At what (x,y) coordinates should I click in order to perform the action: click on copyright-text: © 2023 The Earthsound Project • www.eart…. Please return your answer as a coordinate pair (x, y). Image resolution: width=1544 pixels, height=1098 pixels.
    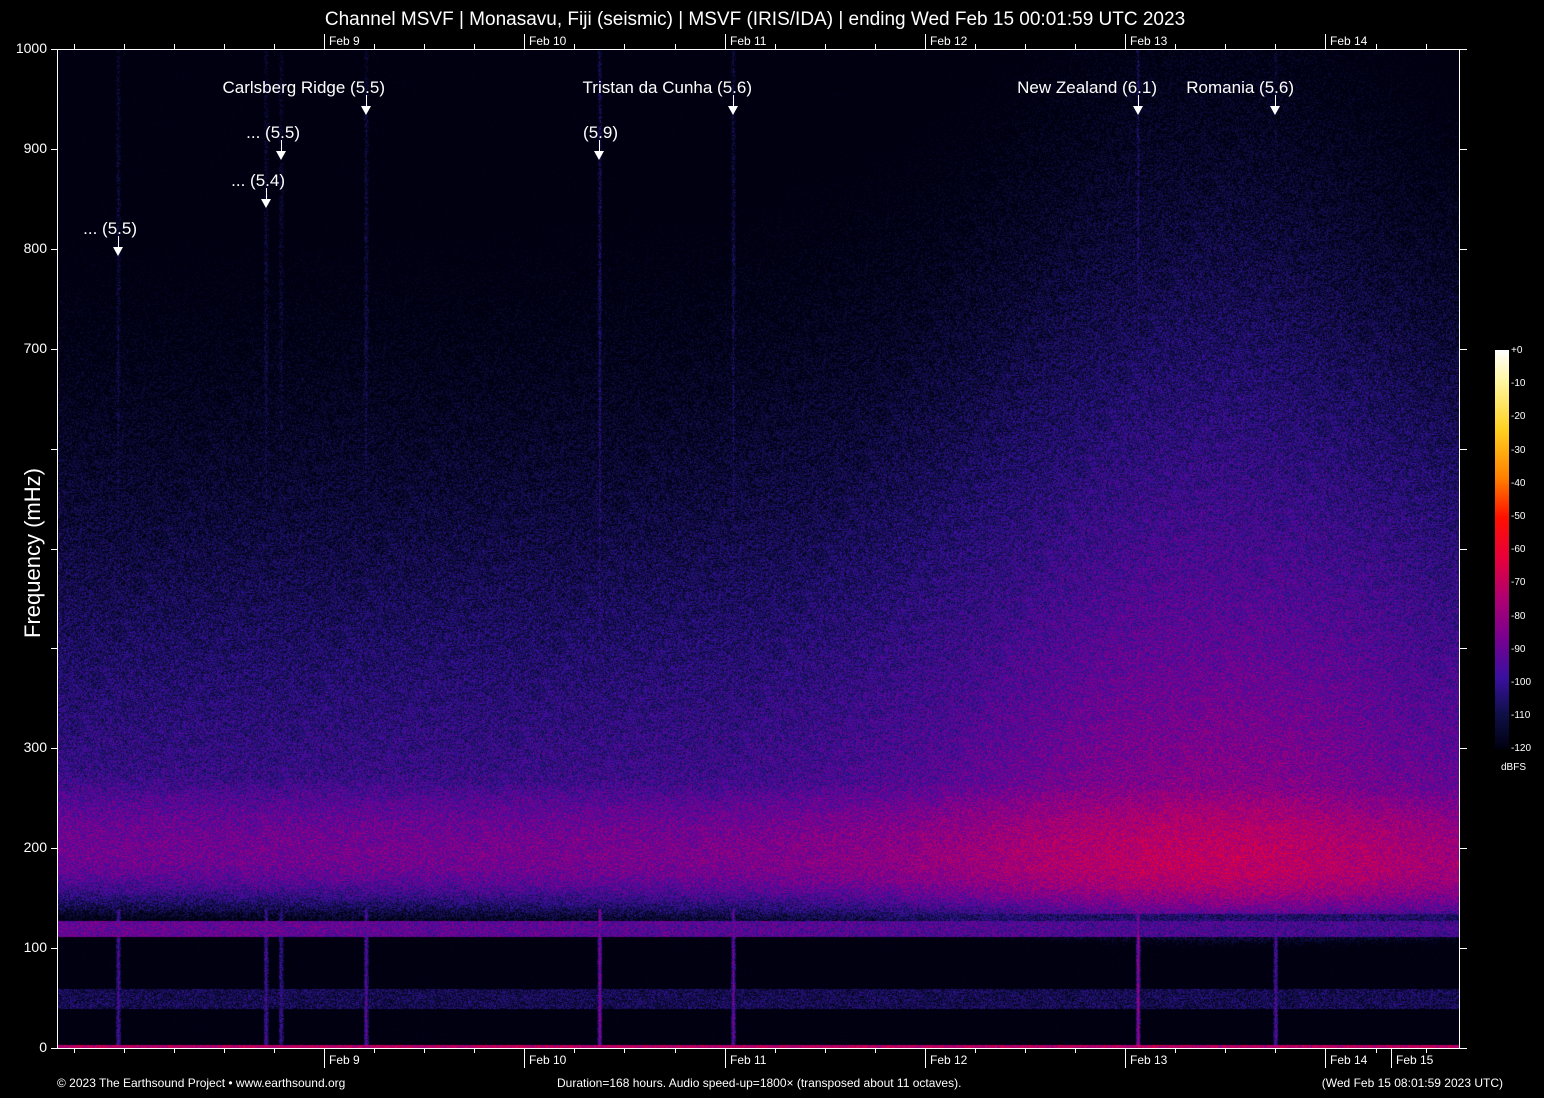
    Looking at the image, I should click on (201, 1083).